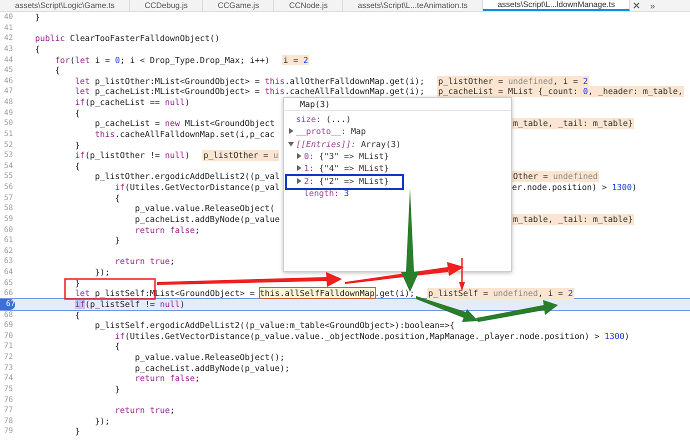 The width and height of the screenshot is (690, 443). I want to click on close-icon, so click(636, 5).